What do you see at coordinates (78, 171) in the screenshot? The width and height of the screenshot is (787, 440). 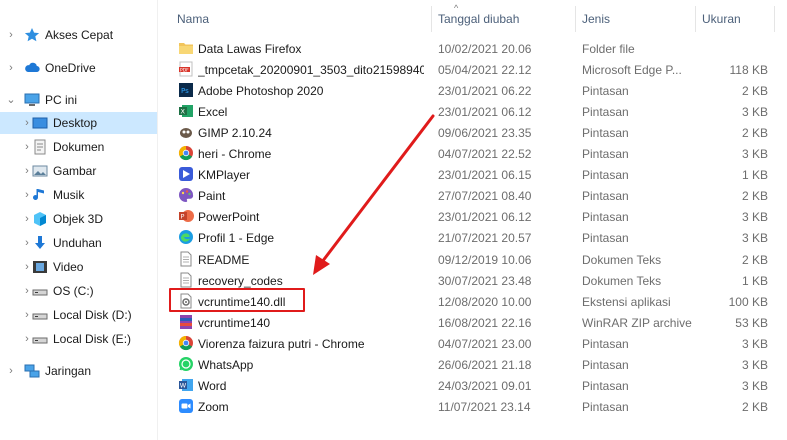 I see `nav-item-gambar: › Gambar` at bounding box center [78, 171].